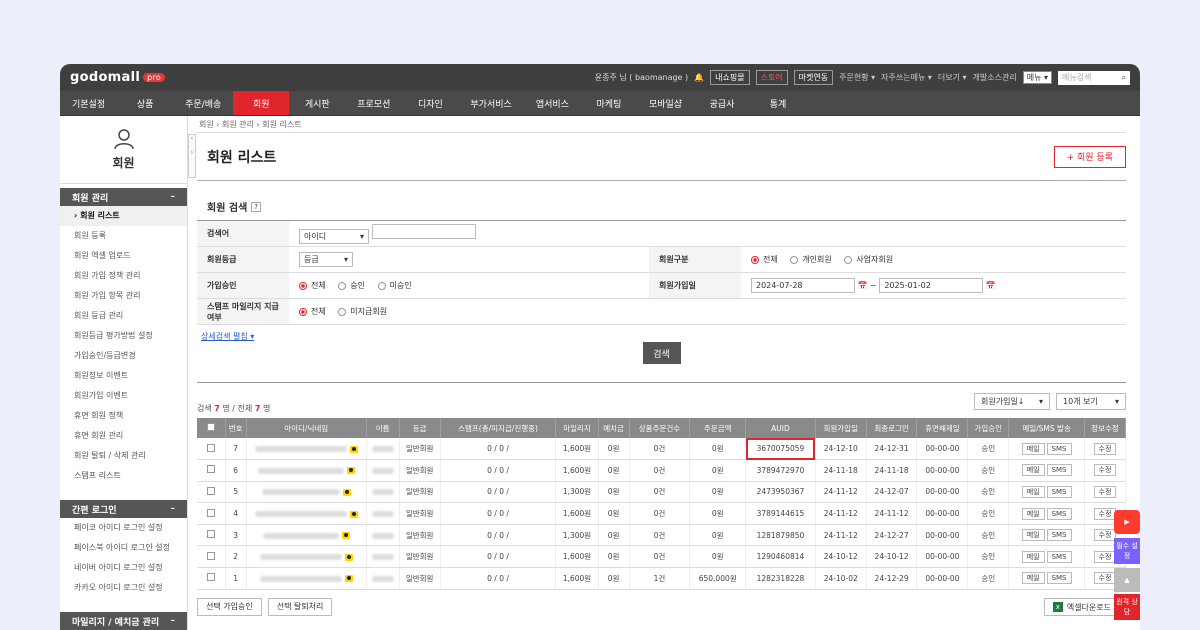  What do you see at coordinates (123, 216) in the screenshot?
I see `sidebar-item-member-list: › 회원 리스트` at bounding box center [123, 216].